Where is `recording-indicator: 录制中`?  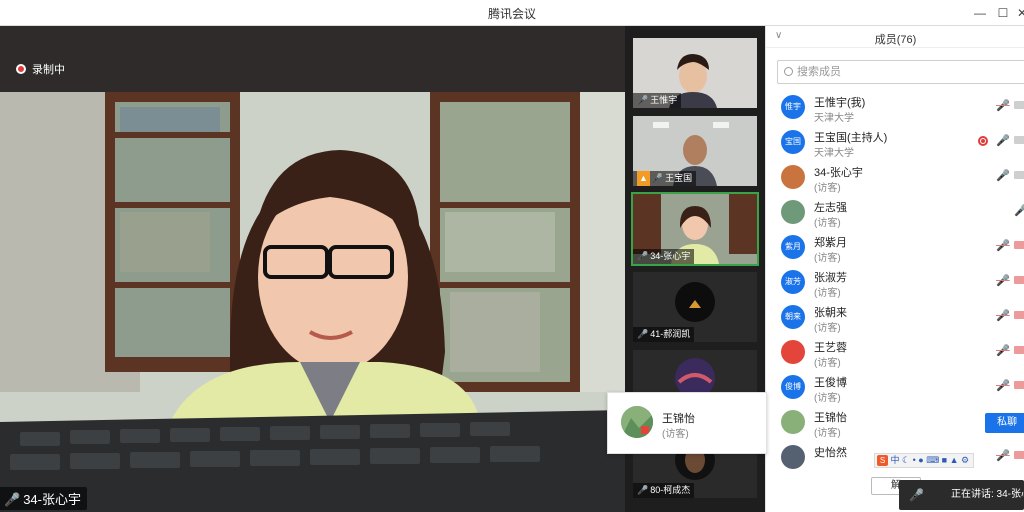
recording-indicator: 录制中 is located at coordinates (40, 69).